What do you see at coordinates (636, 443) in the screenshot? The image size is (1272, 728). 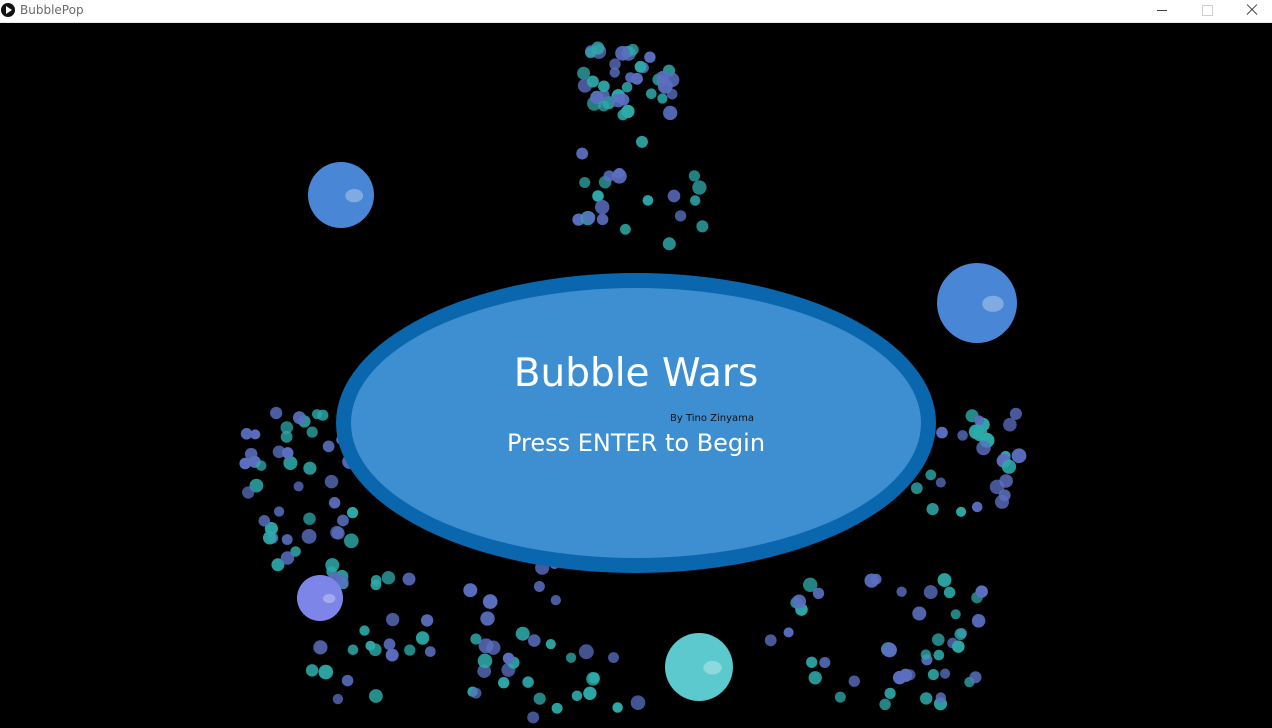 I see `start-prompt: Press ENTER to Begin` at bounding box center [636, 443].